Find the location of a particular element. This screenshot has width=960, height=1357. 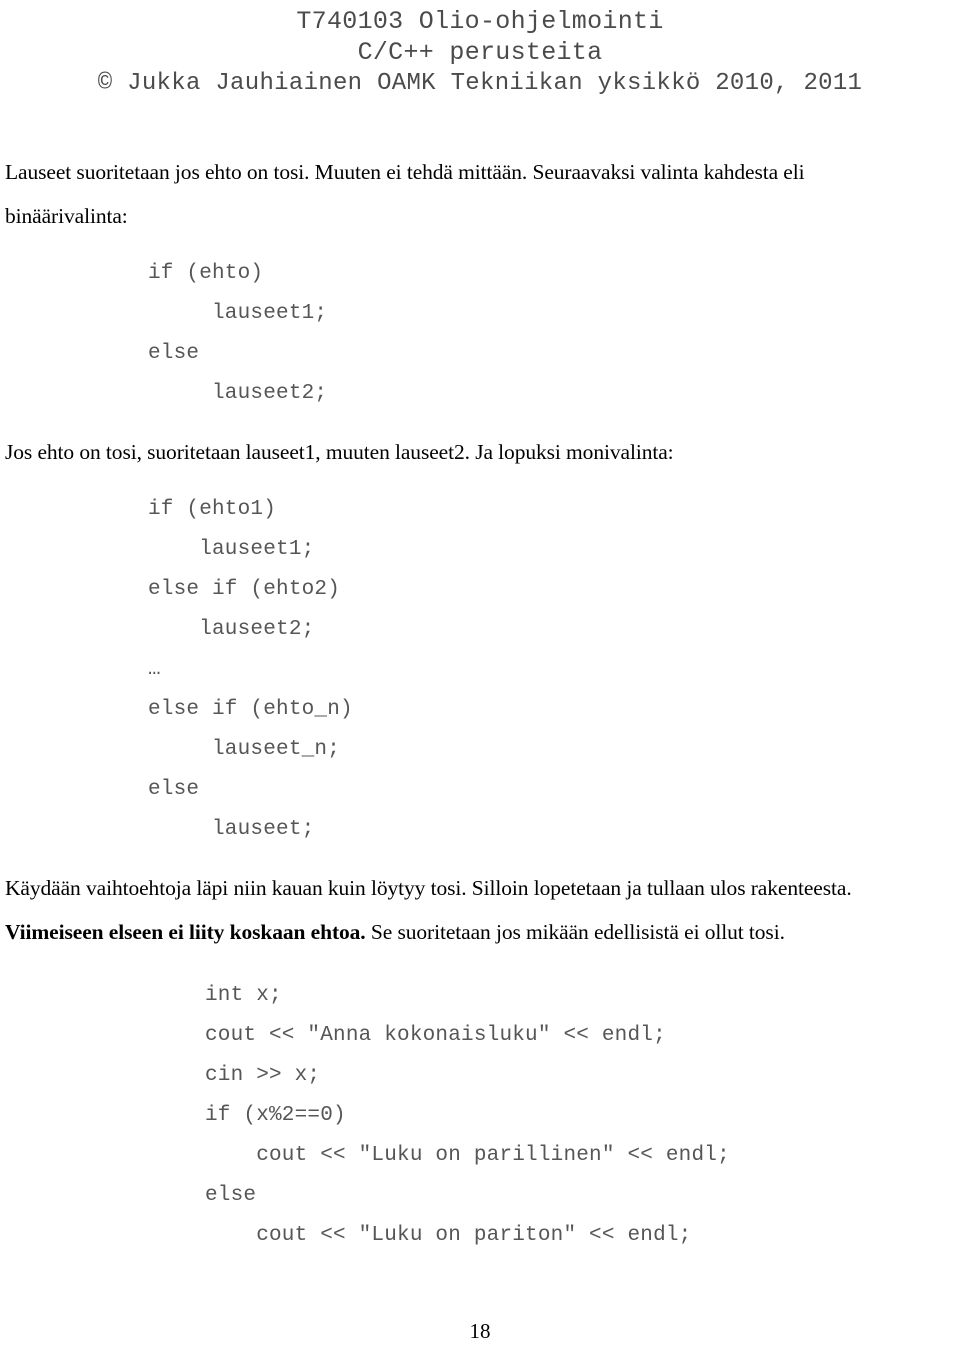

course-title: T740103 Olio-ohjelmointi is located at coordinates (480, 21).